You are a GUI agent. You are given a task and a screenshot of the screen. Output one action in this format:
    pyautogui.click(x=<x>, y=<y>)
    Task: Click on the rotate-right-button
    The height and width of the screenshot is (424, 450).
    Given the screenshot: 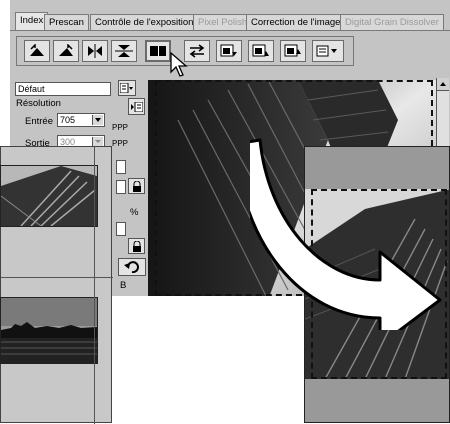 What is the action you would take?
    pyautogui.click(x=66, y=51)
    